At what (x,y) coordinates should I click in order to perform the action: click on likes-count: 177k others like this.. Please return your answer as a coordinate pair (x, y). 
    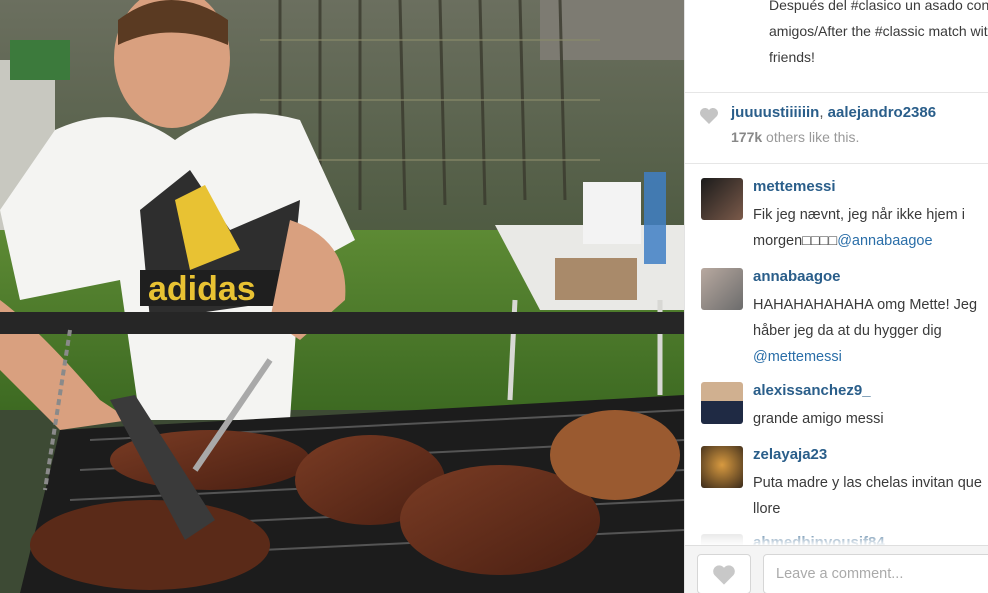
    Looking at the image, I should click on (795, 137).